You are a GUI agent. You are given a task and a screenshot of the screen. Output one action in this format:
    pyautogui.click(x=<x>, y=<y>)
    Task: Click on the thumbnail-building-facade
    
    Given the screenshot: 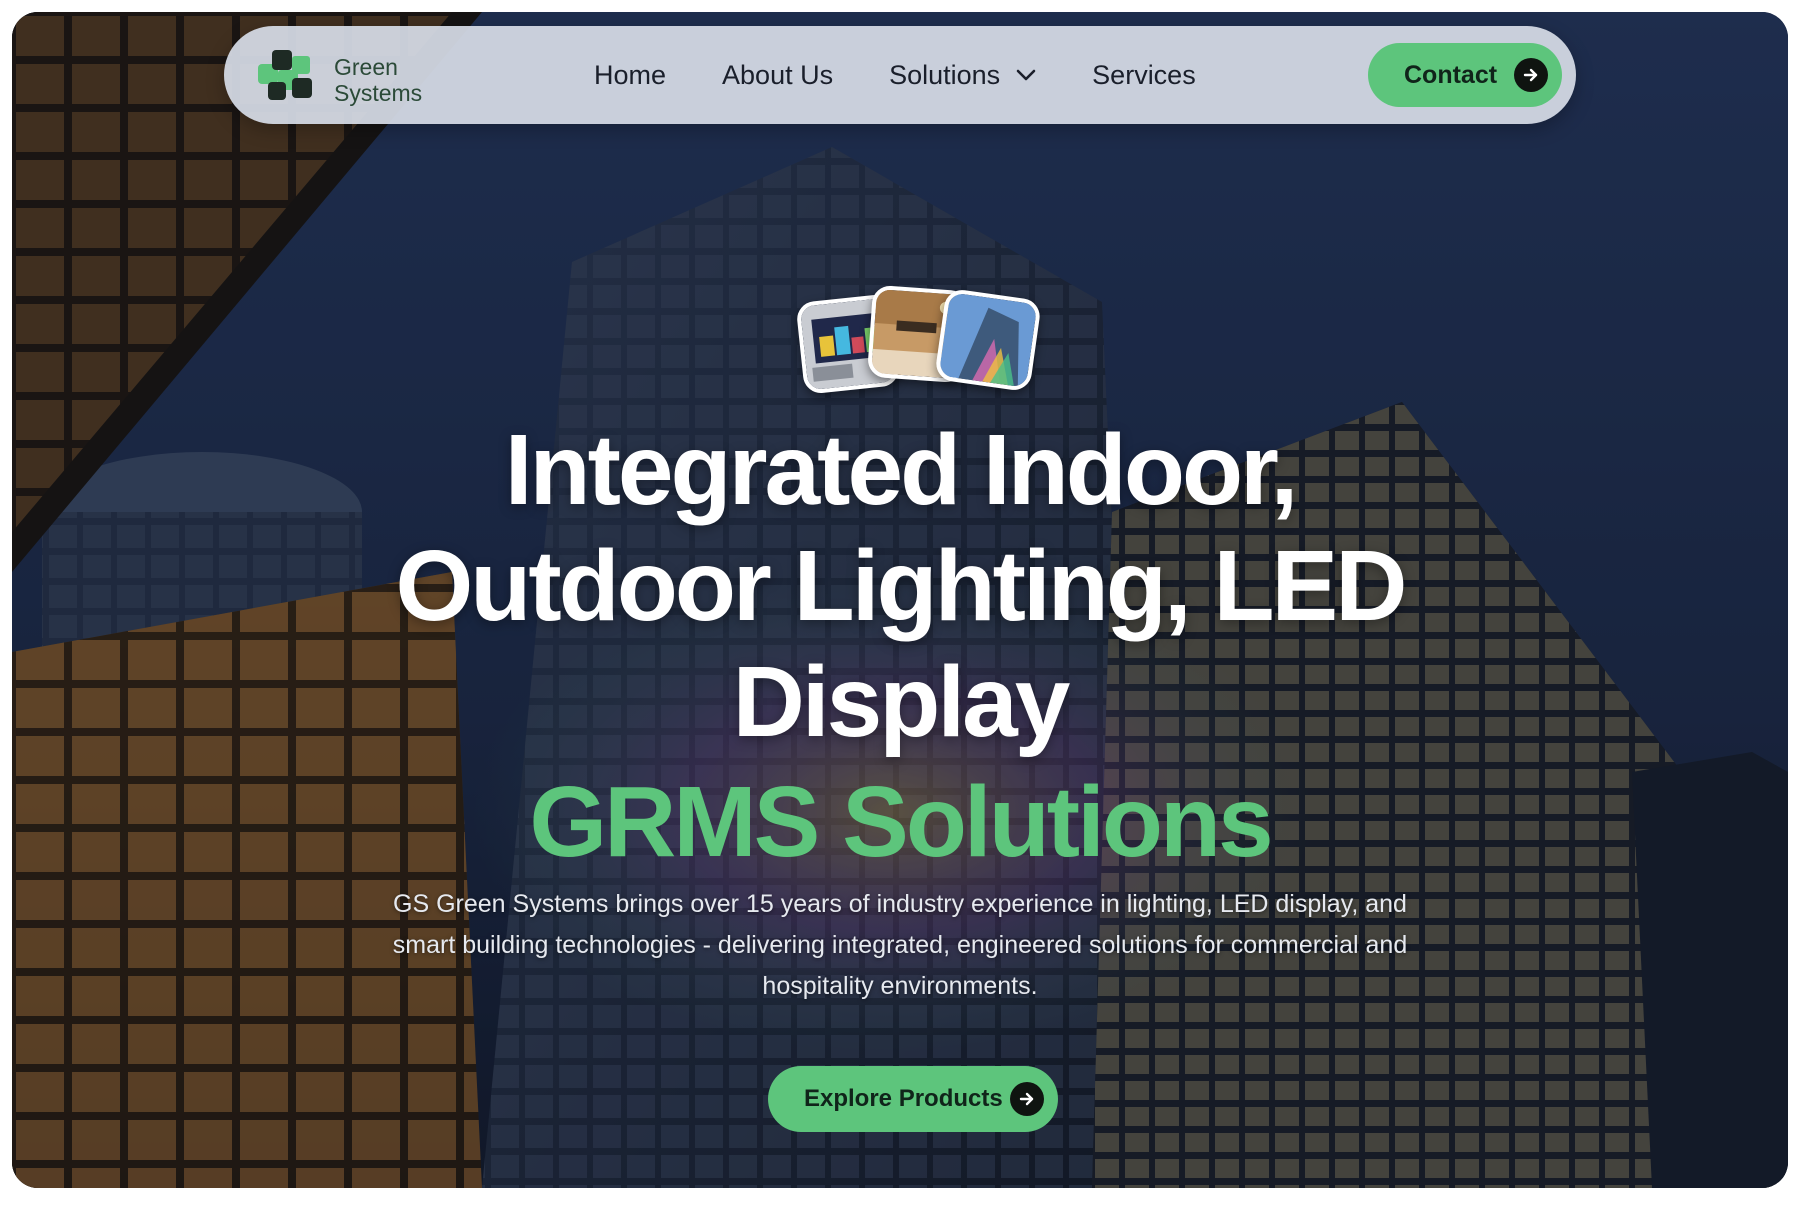 What is the action you would take?
    pyautogui.click(x=988, y=340)
    